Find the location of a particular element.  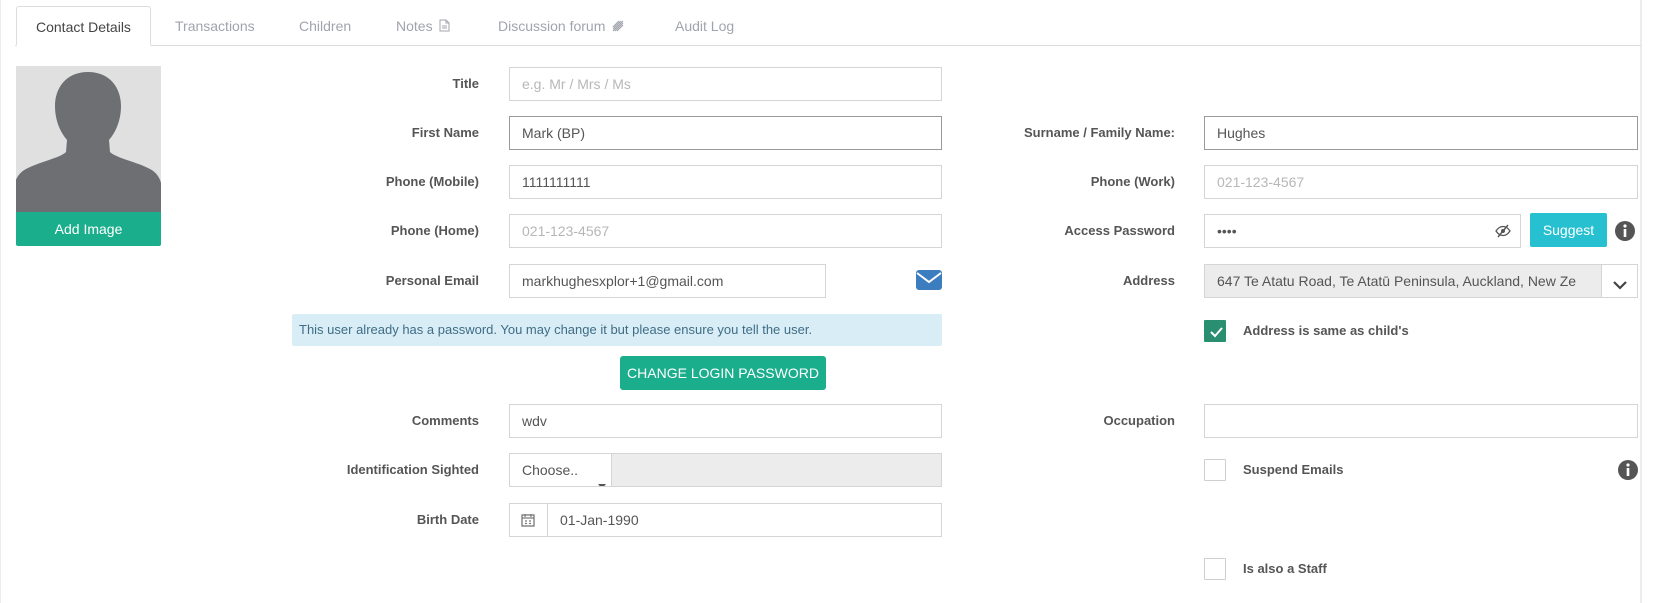

address-dropdown-toggle is located at coordinates (1619, 281).